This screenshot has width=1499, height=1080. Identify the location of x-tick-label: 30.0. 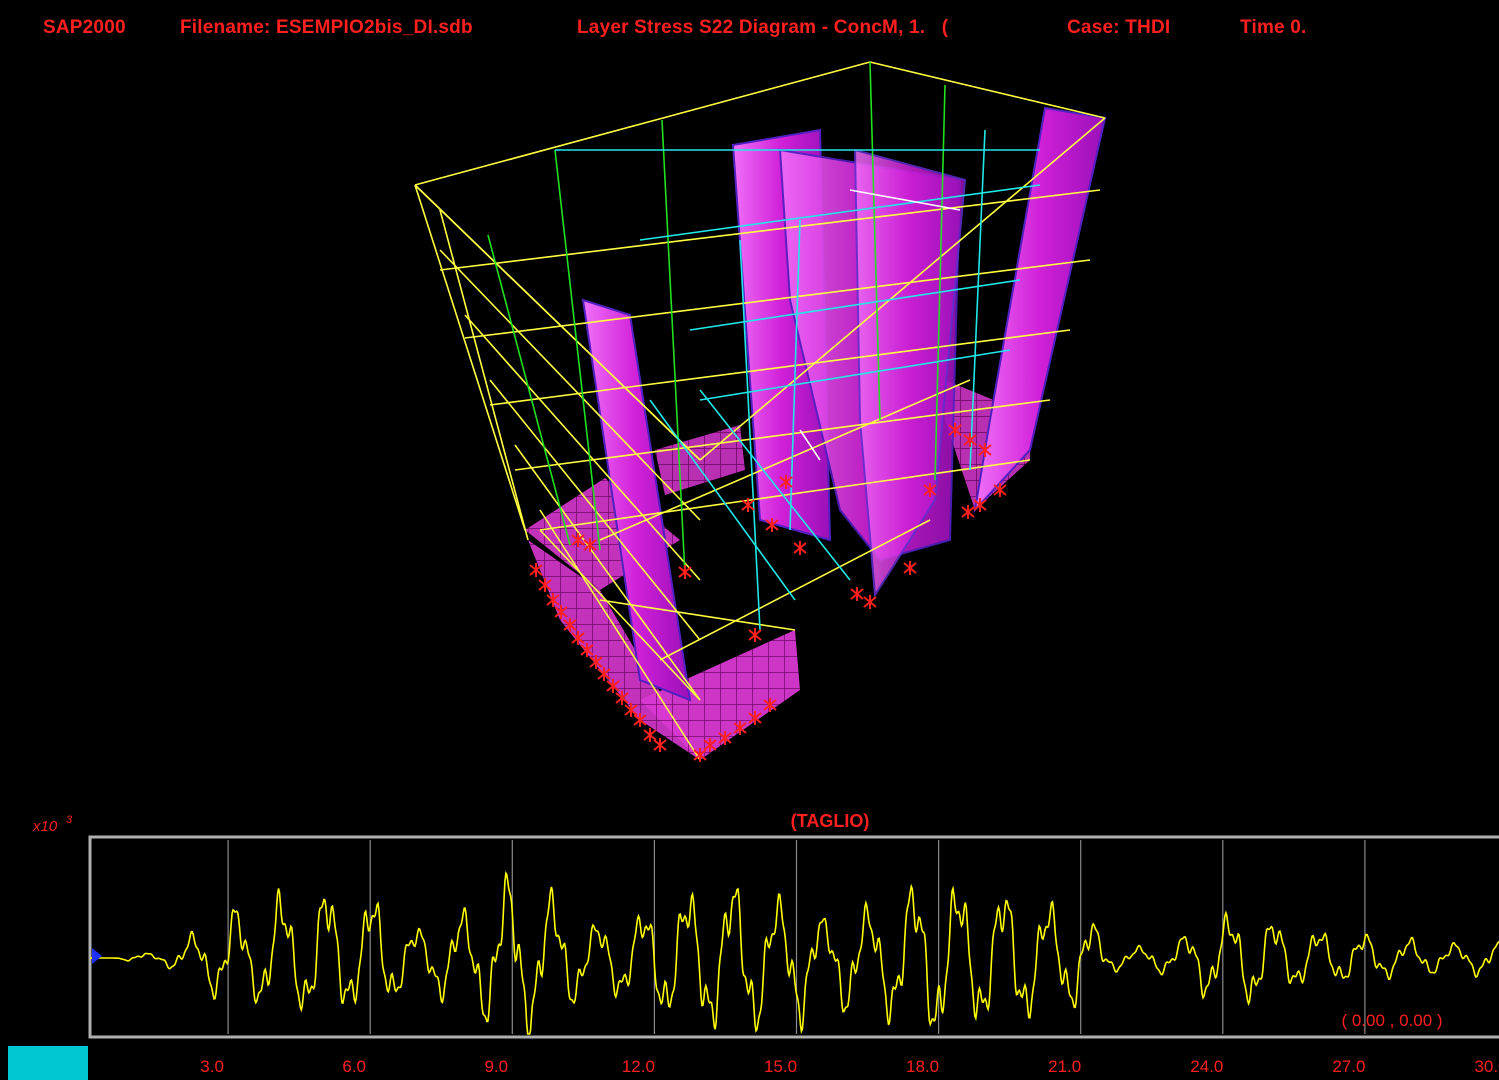
(1486, 1066).